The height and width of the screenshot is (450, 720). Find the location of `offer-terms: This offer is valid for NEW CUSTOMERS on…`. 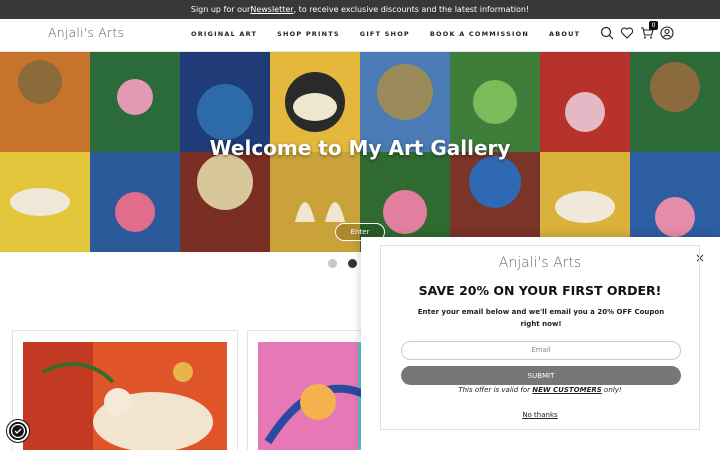

offer-terms: This offer is valid for NEW CUSTOMERS on… is located at coordinates (540, 390).